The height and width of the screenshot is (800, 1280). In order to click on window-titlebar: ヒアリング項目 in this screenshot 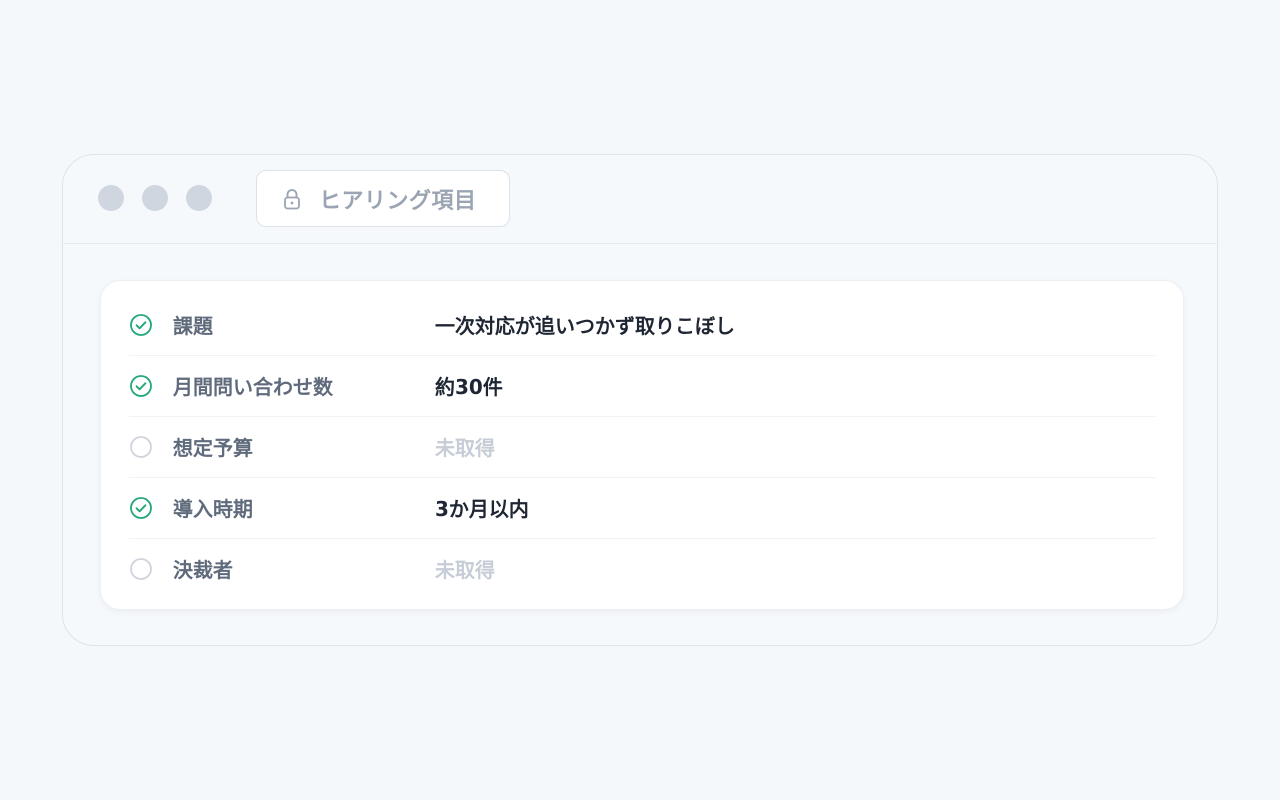, I will do `click(640, 199)`.